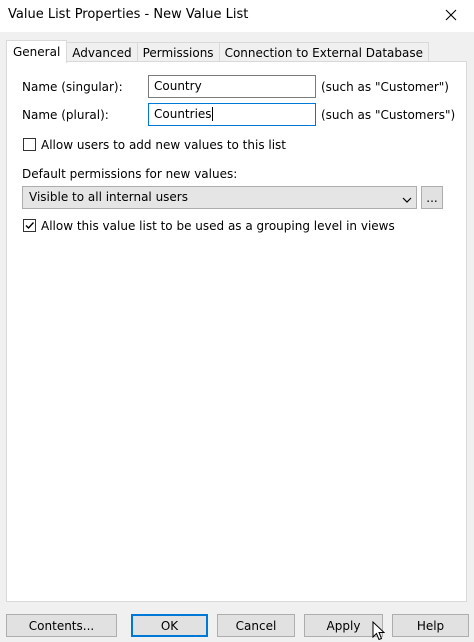 The height and width of the screenshot is (642, 474). Describe the element at coordinates (178, 86) in the screenshot. I see `singular-name-value: Country` at that location.